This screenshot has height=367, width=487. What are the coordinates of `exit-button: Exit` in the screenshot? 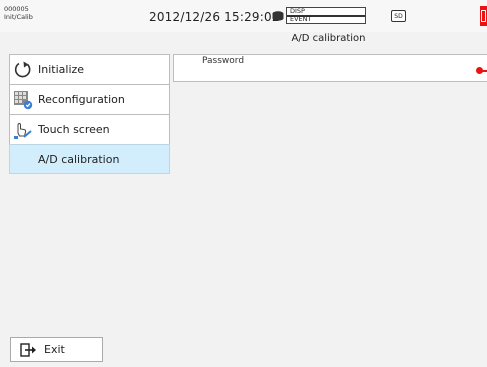 It's located at (56, 349).